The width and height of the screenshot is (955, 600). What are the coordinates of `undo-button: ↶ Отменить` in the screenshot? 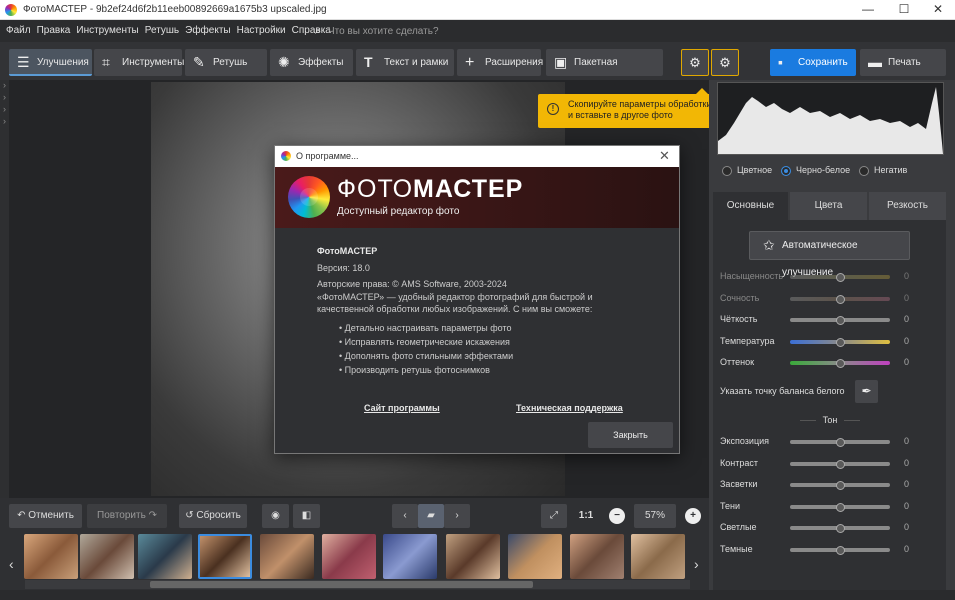 It's located at (45, 516).